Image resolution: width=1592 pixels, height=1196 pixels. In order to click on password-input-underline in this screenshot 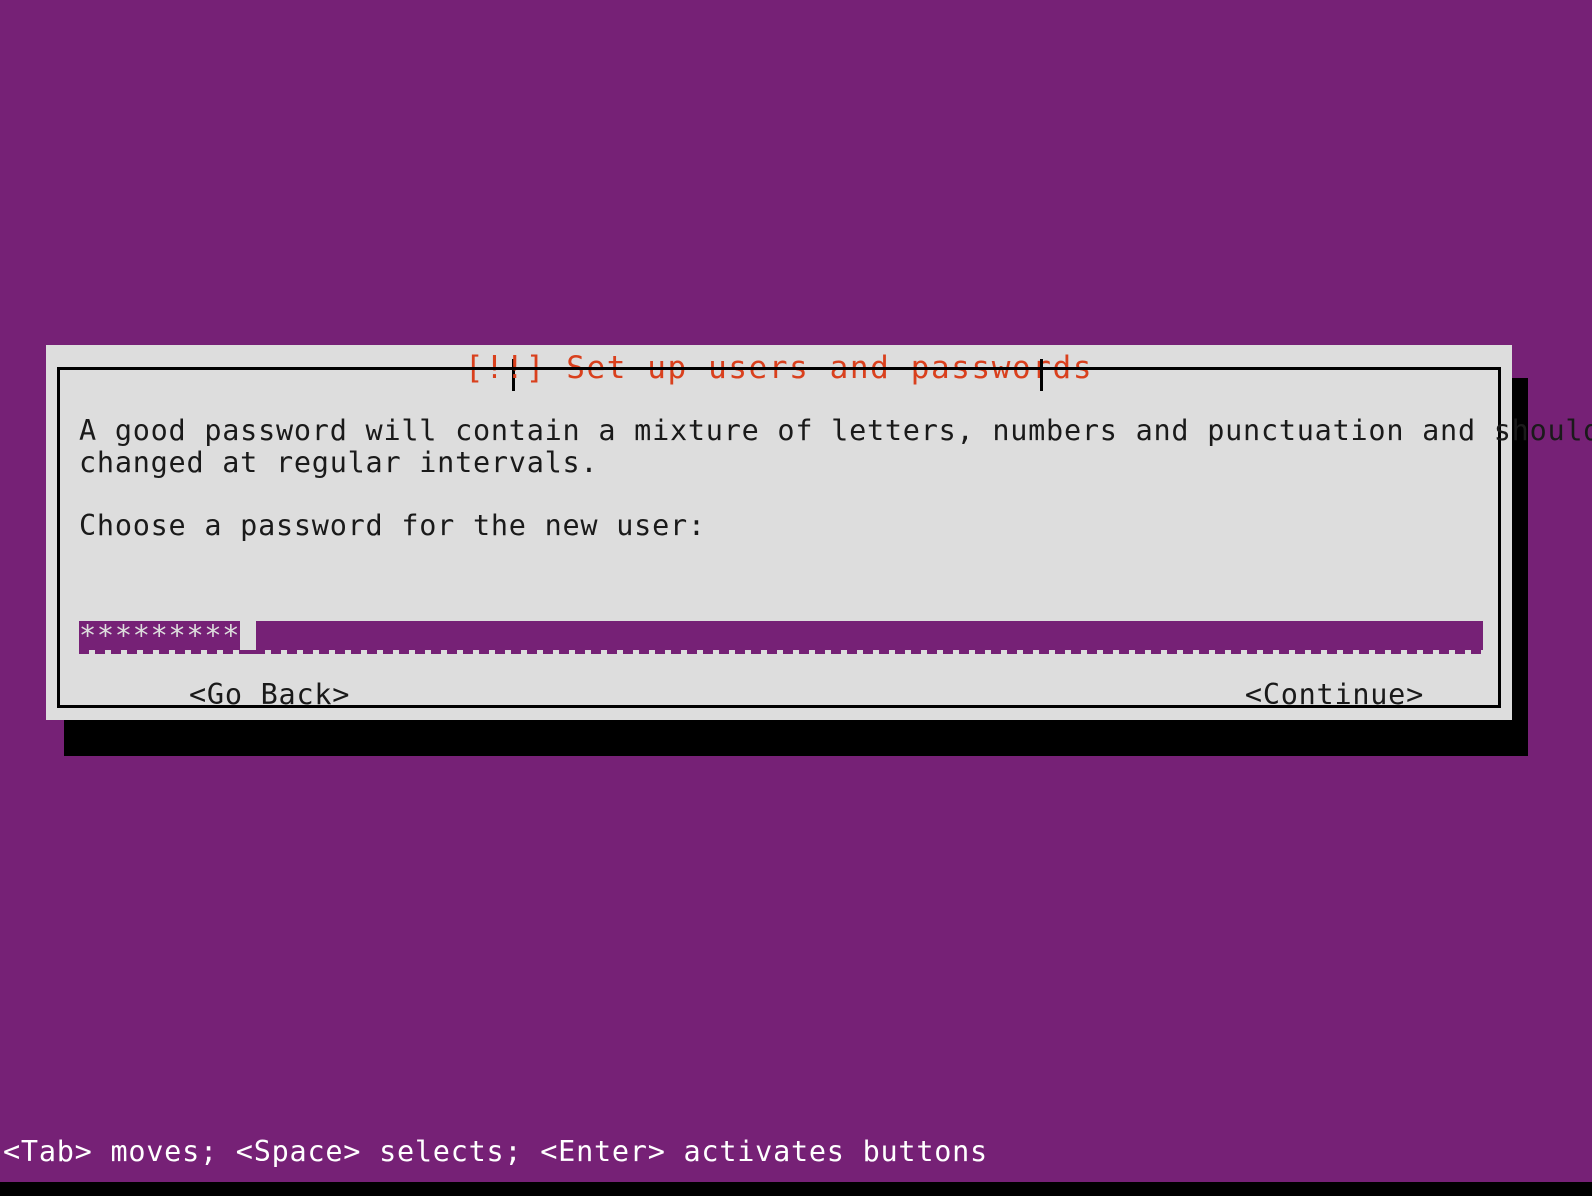, I will do `click(781, 652)`.